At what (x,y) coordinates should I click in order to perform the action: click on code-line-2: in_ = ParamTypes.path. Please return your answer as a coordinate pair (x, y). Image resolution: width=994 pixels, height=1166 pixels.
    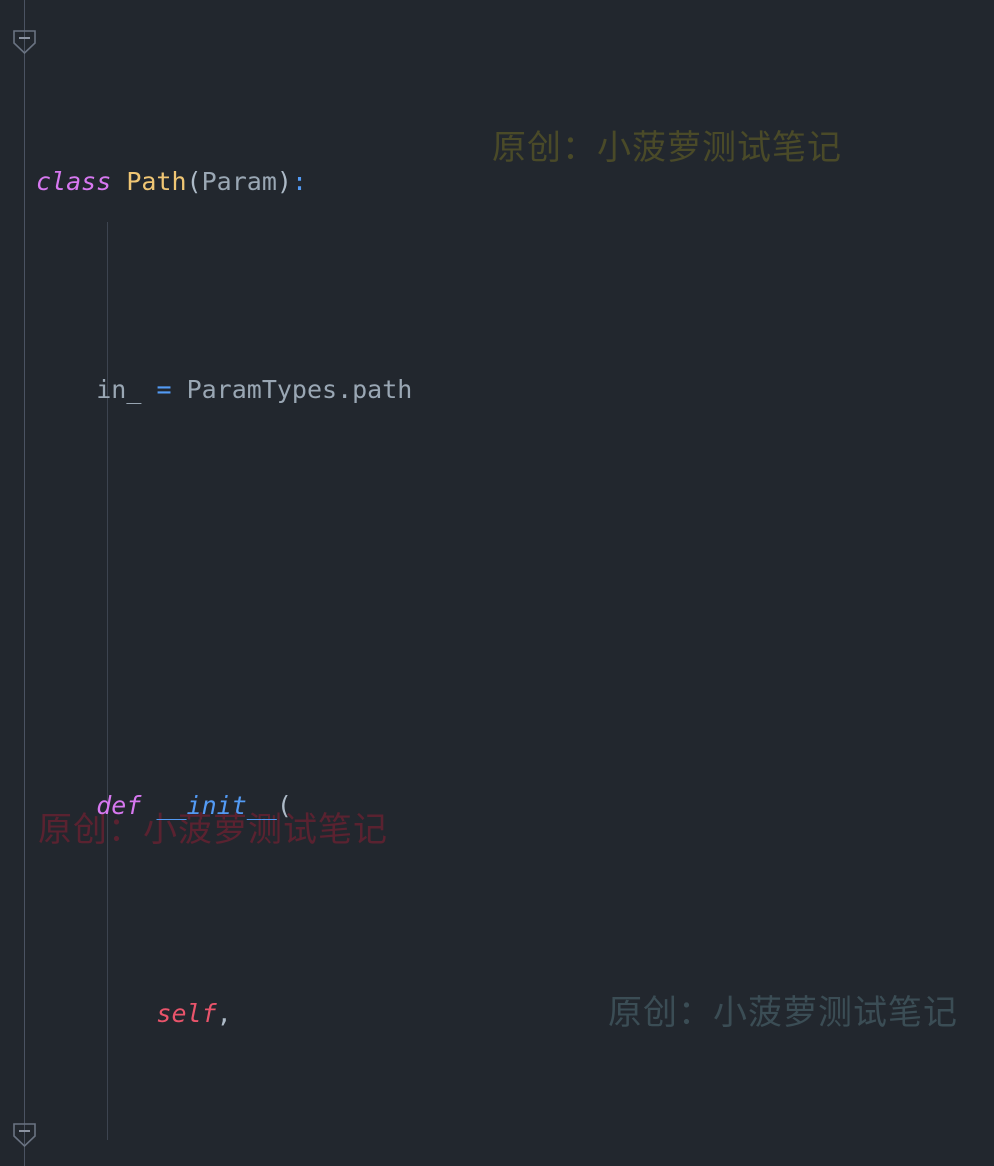
    Looking at the image, I should click on (497, 390).